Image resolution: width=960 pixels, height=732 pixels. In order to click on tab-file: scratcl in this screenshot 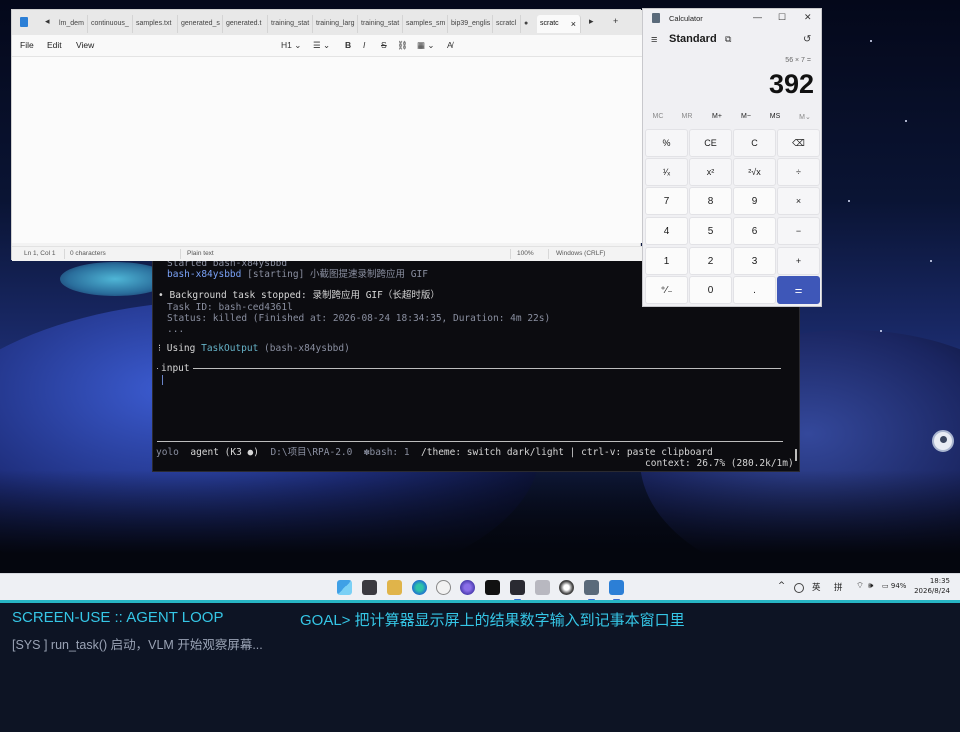, I will do `click(507, 24)`.